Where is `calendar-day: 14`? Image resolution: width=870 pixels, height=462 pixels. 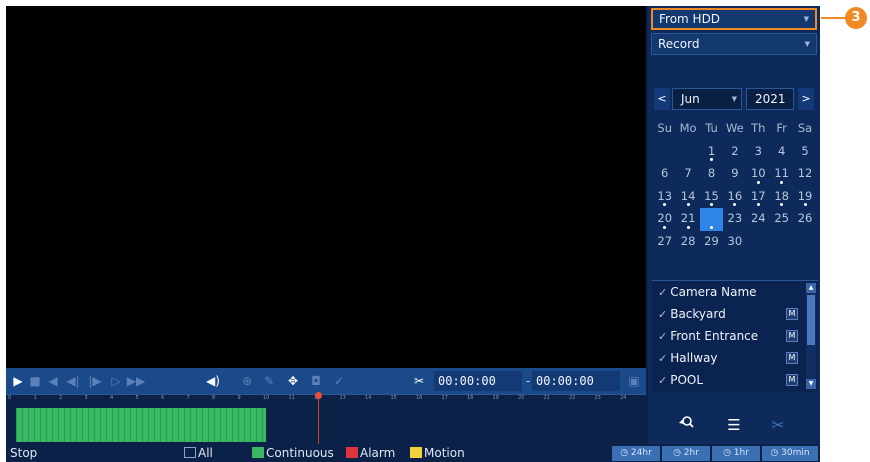 calendar-day: 14 is located at coordinates (687, 197).